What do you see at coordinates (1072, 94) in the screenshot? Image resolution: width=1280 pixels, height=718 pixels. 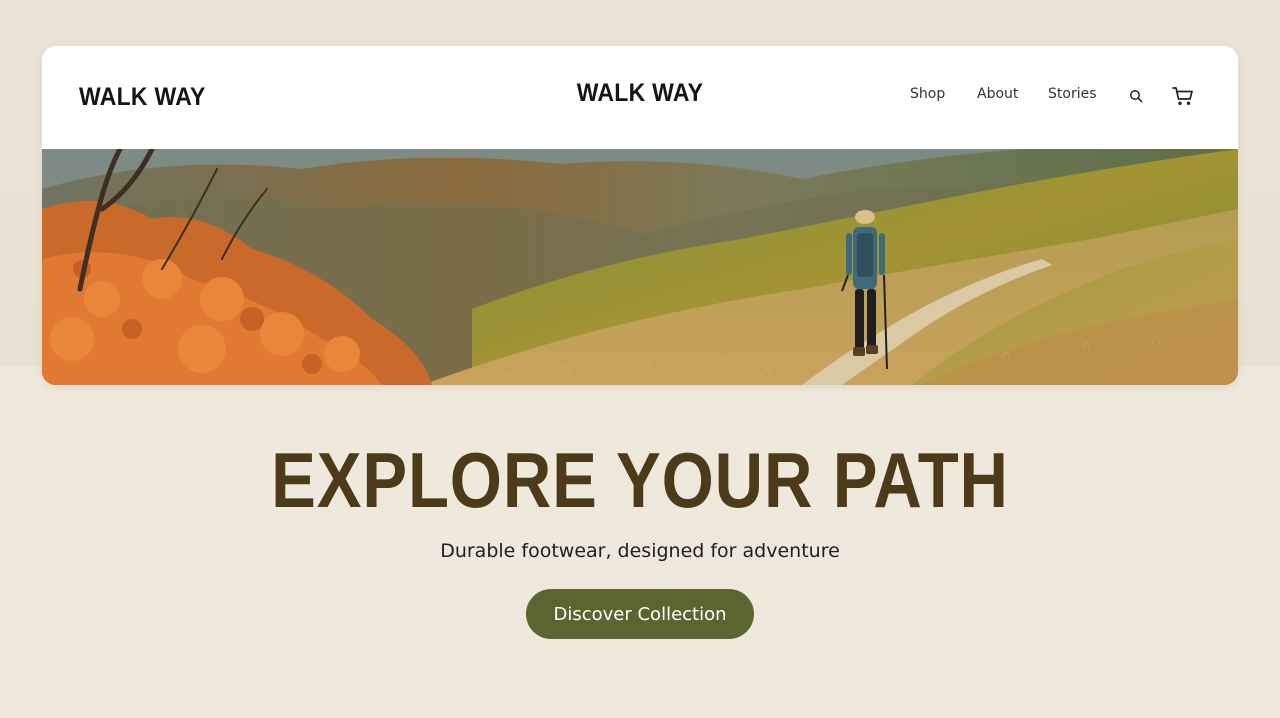 I see `nav-link-stories: Stories` at bounding box center [1072, 94].